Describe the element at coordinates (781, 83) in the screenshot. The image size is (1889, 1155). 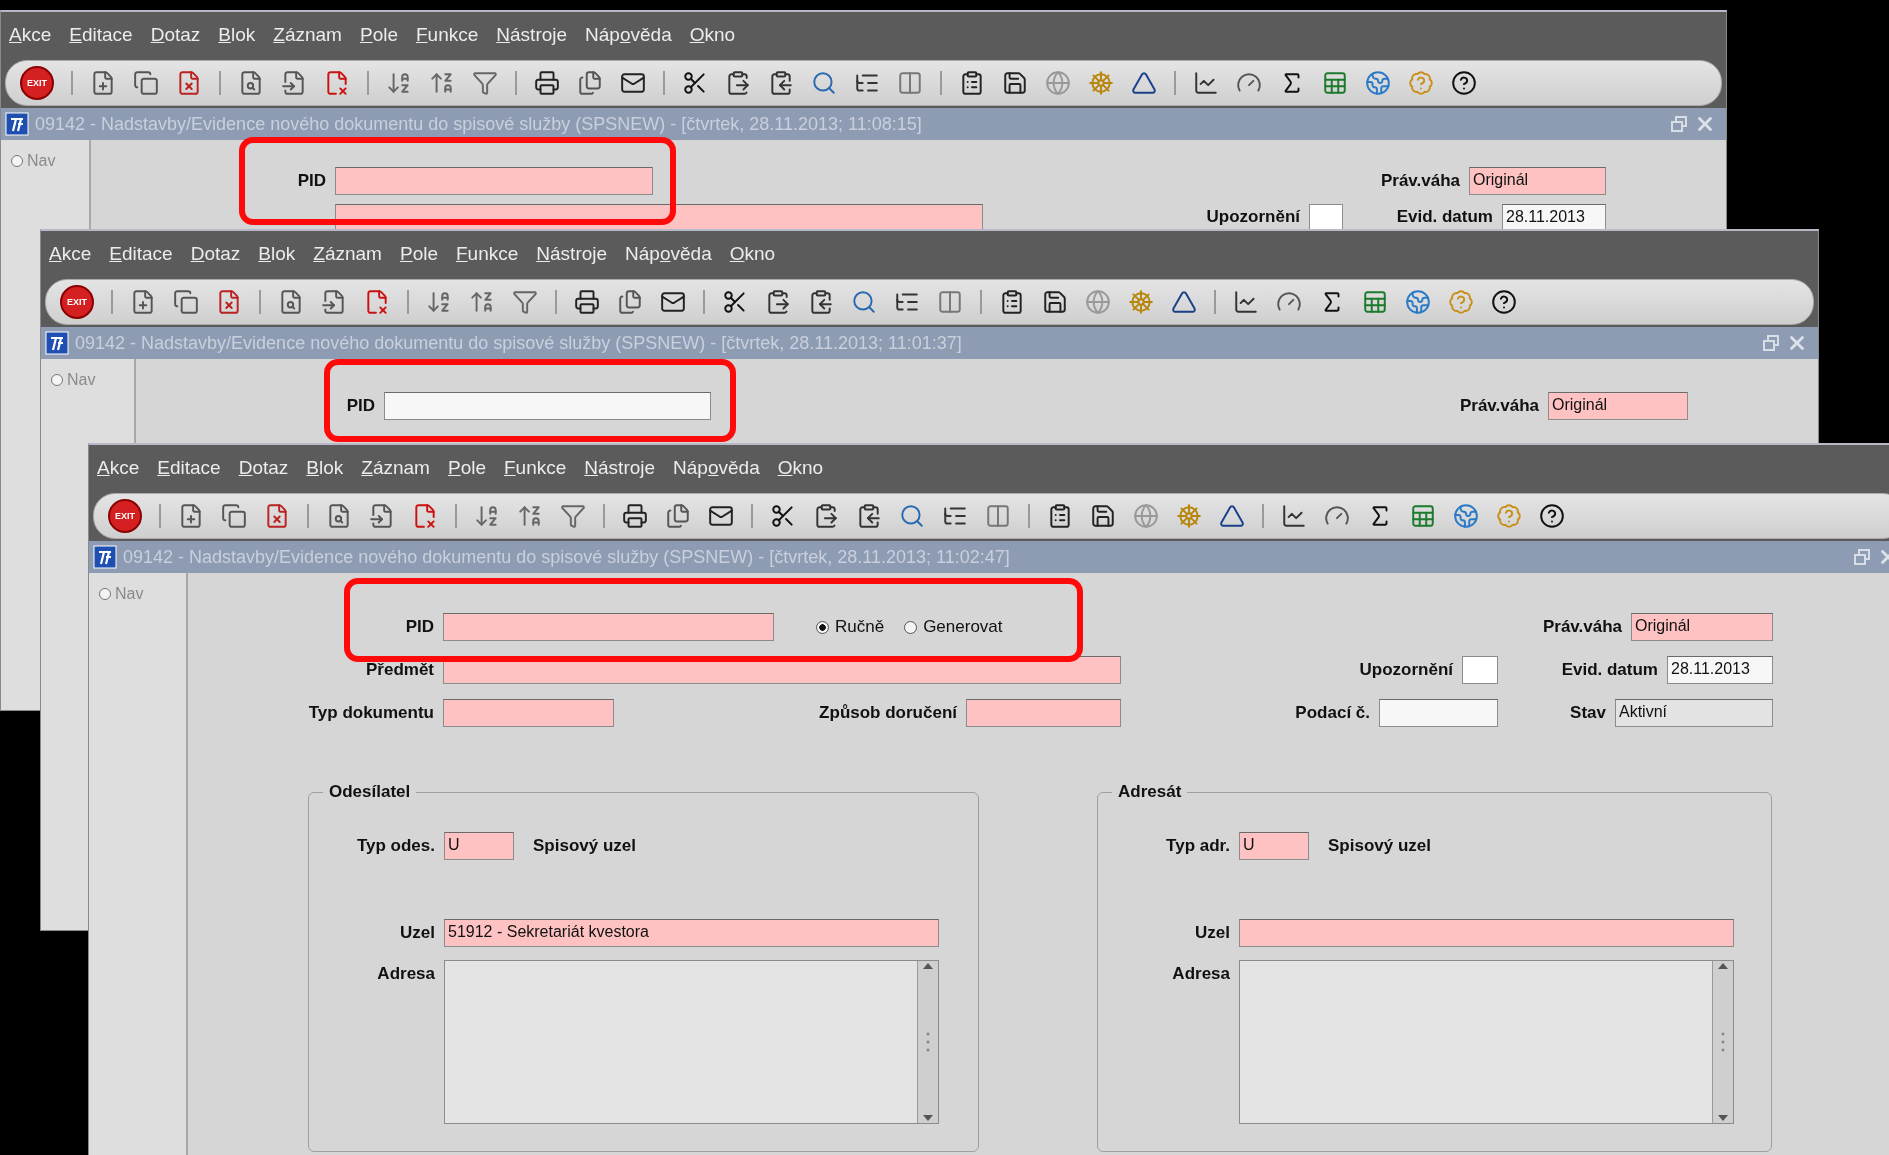
I see `clipboard-icon` at that location.